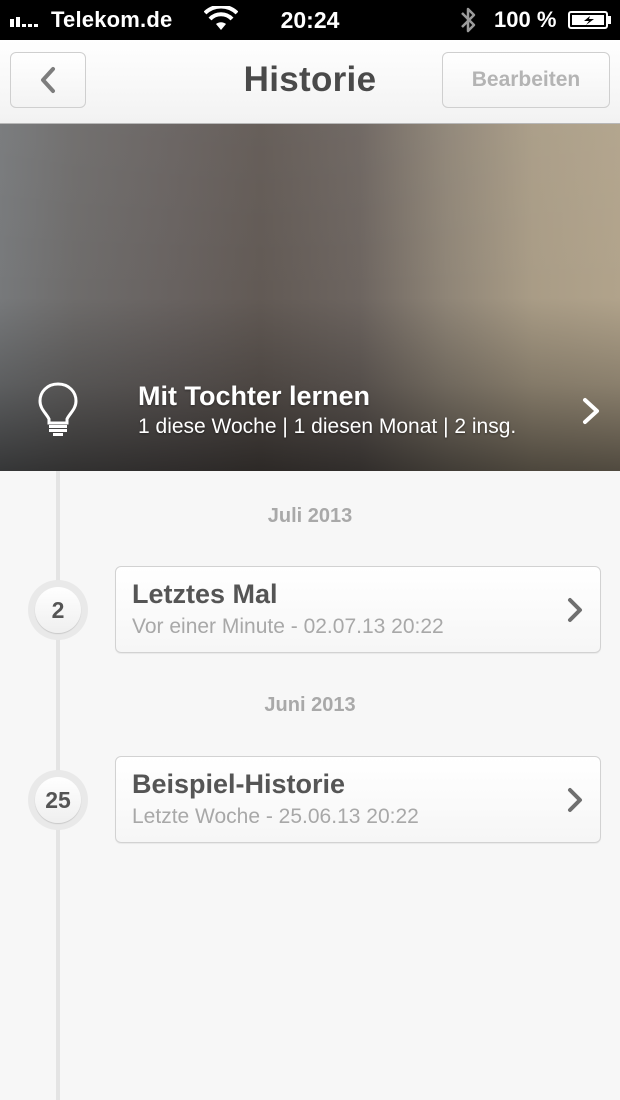 This screenshot has width=620, height=1100. Describe the element at coordinates (239, 784) in the screenshot. I see `entry-title: Beispiel-Historie` at that location.